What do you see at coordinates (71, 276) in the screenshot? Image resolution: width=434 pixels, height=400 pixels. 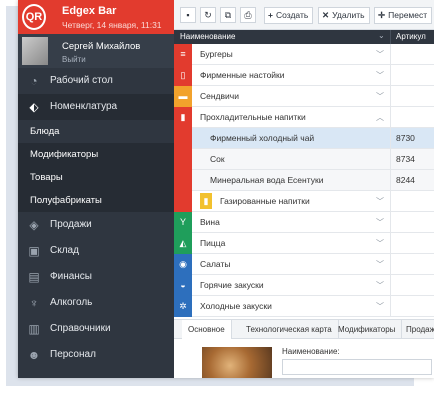 I see `sidebar-item-label: Финансы` at bounding box center [71, 276].